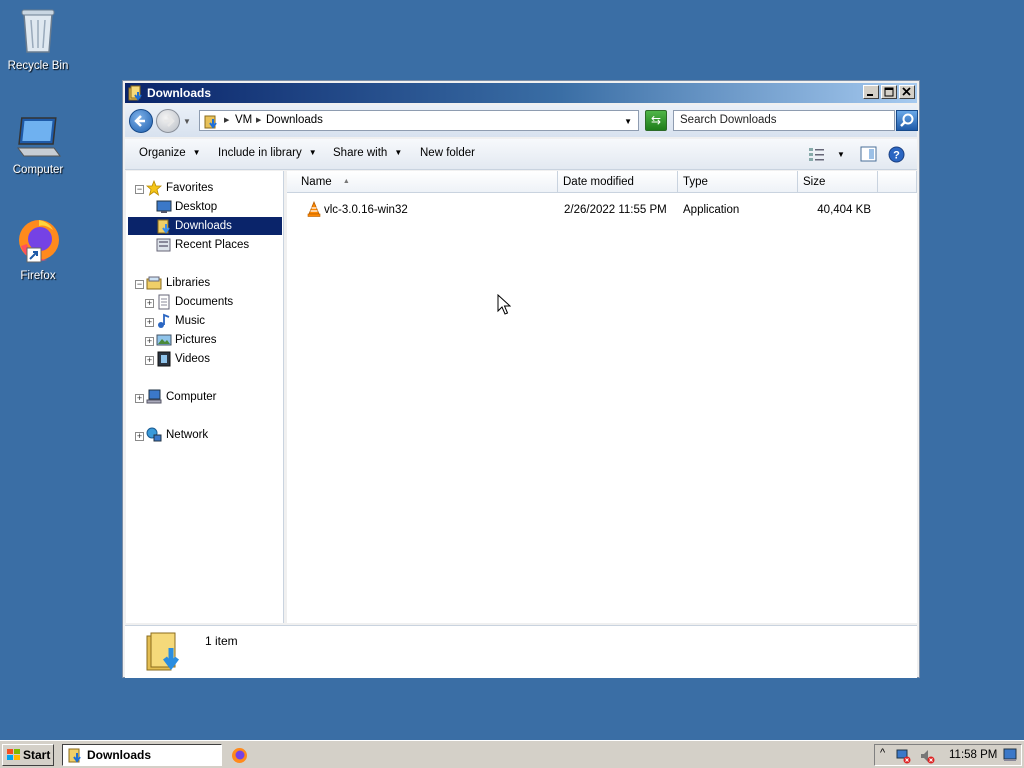 This screenshot has width=1024, height=768. Describe the element at coordinates (38, 66) in the screenshot. I see `recycle-bin-label: Recycle Bin` at that location.